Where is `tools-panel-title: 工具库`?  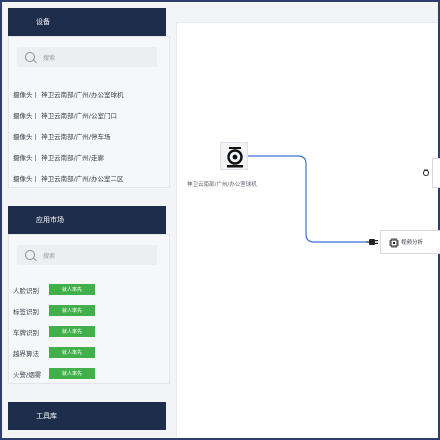
tools-panel-title: 工具库 is located at coordinates (46, 416).